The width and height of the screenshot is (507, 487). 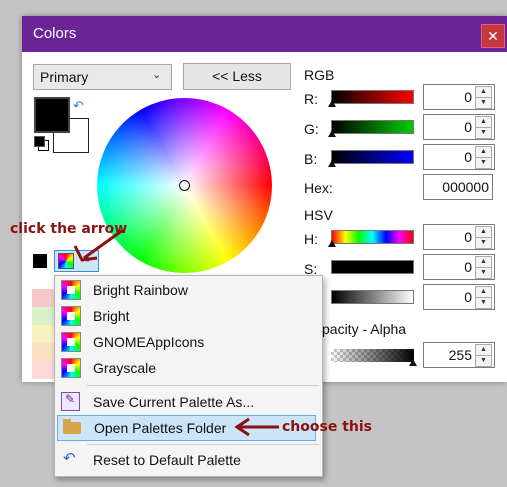 What do you see at coordinates (237, 76) in the screenshot?
I see `less-button: << Less` at bounding box center [237, 76].